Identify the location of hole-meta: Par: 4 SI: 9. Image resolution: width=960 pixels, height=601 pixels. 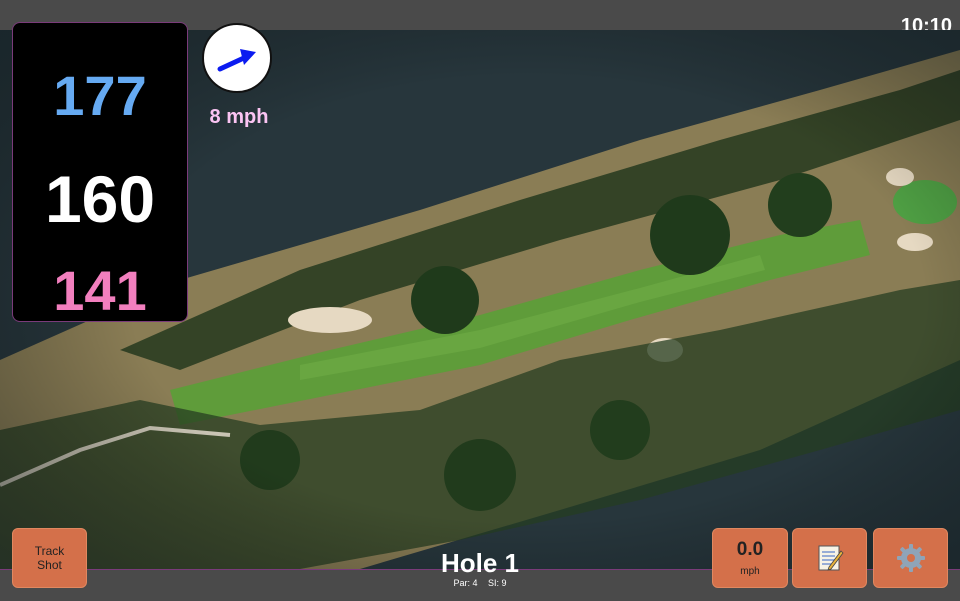
(480, 583).